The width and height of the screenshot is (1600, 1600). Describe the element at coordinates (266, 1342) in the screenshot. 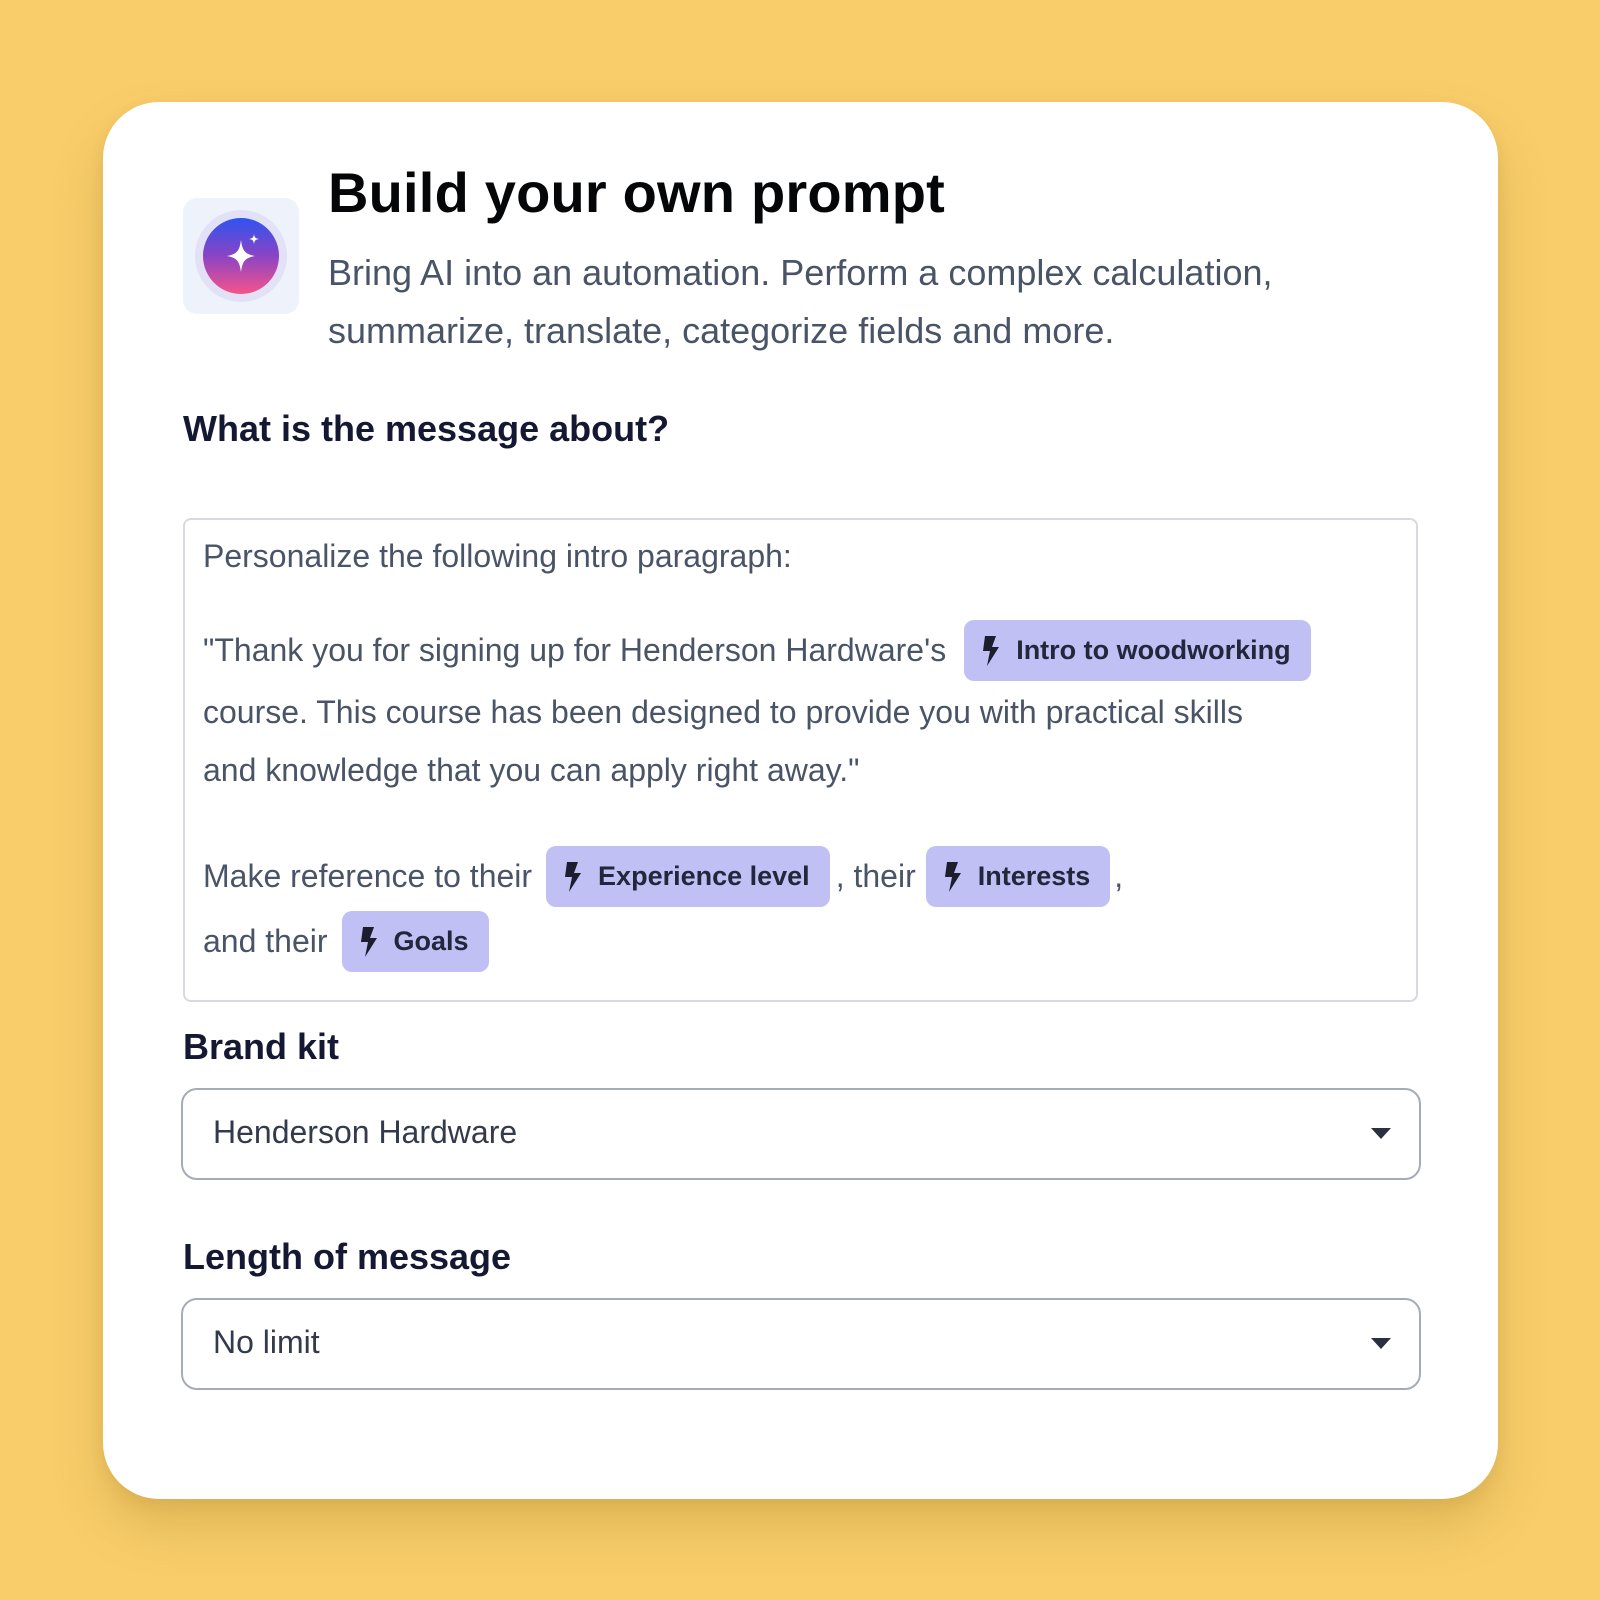

I see `length-value: No limit` at that location.